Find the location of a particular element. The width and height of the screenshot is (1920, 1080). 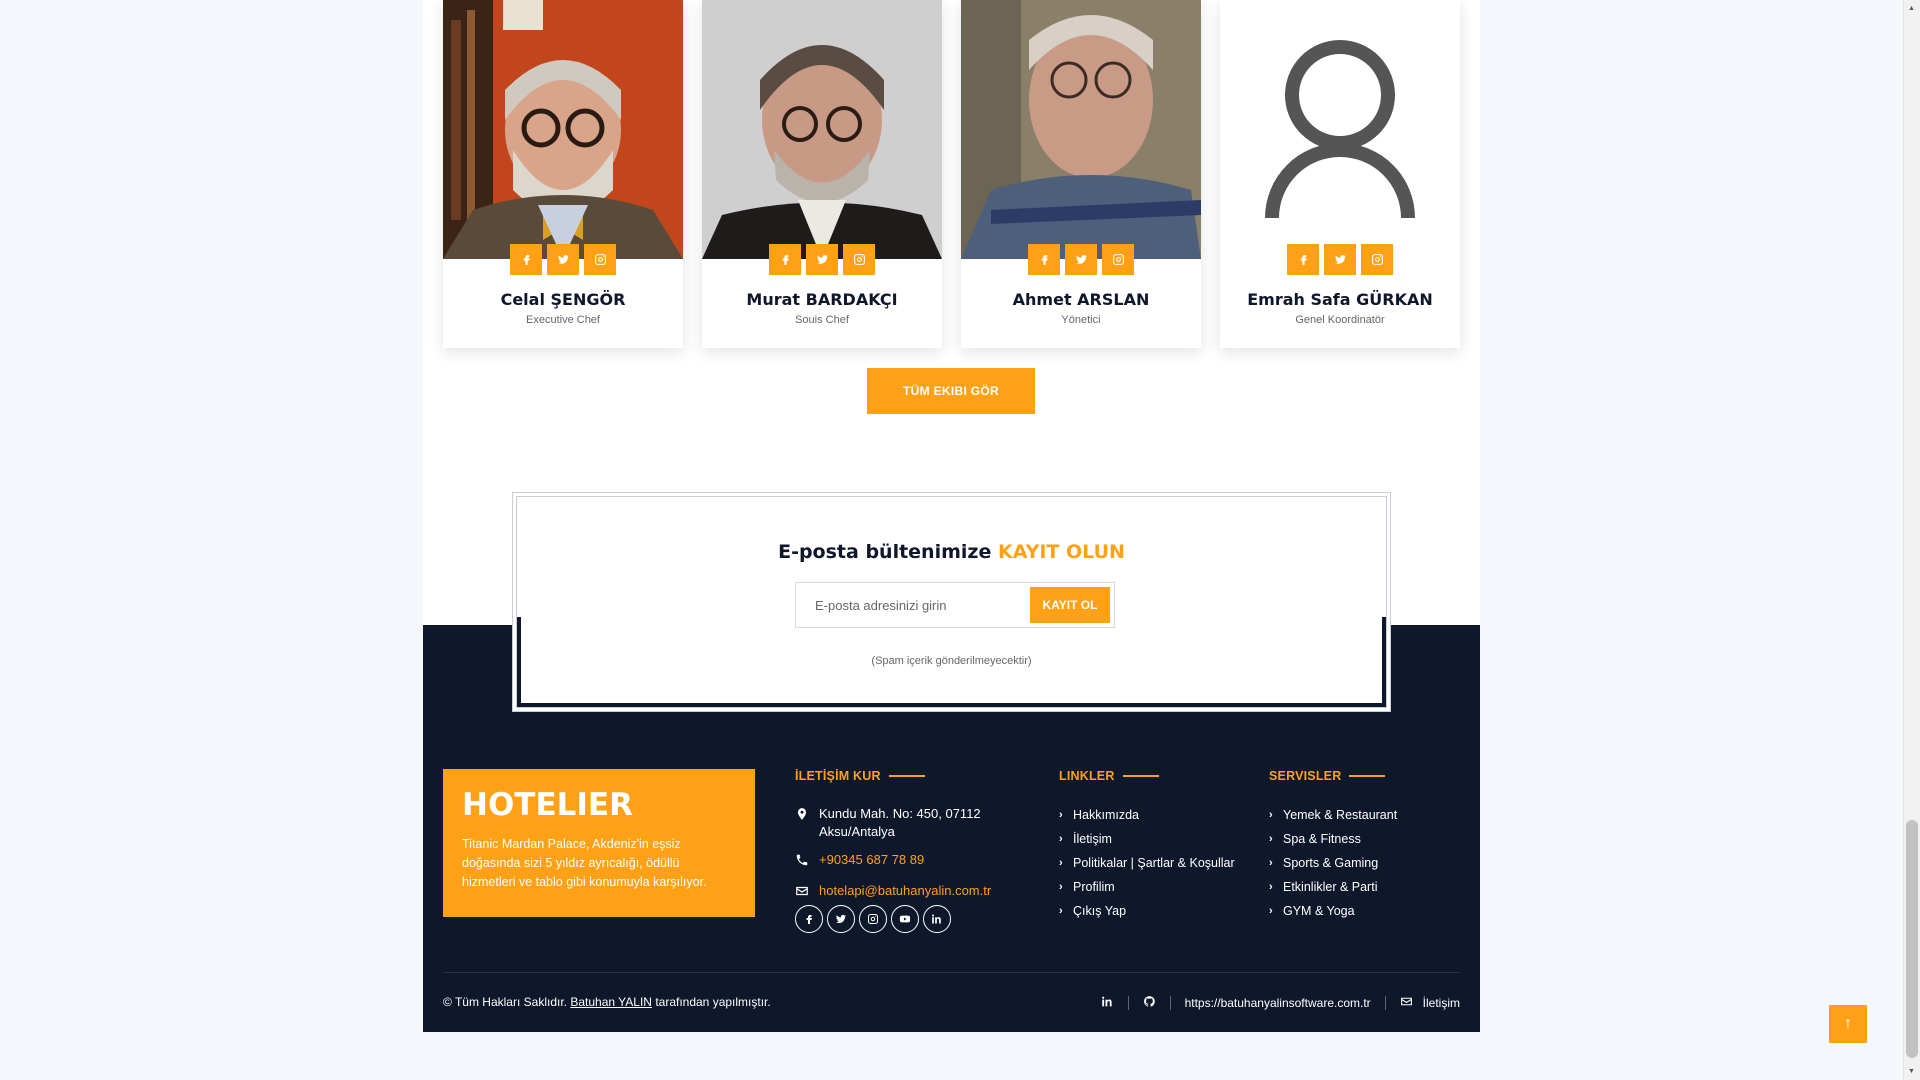

phone-icon is located at coordinates (807, 861).